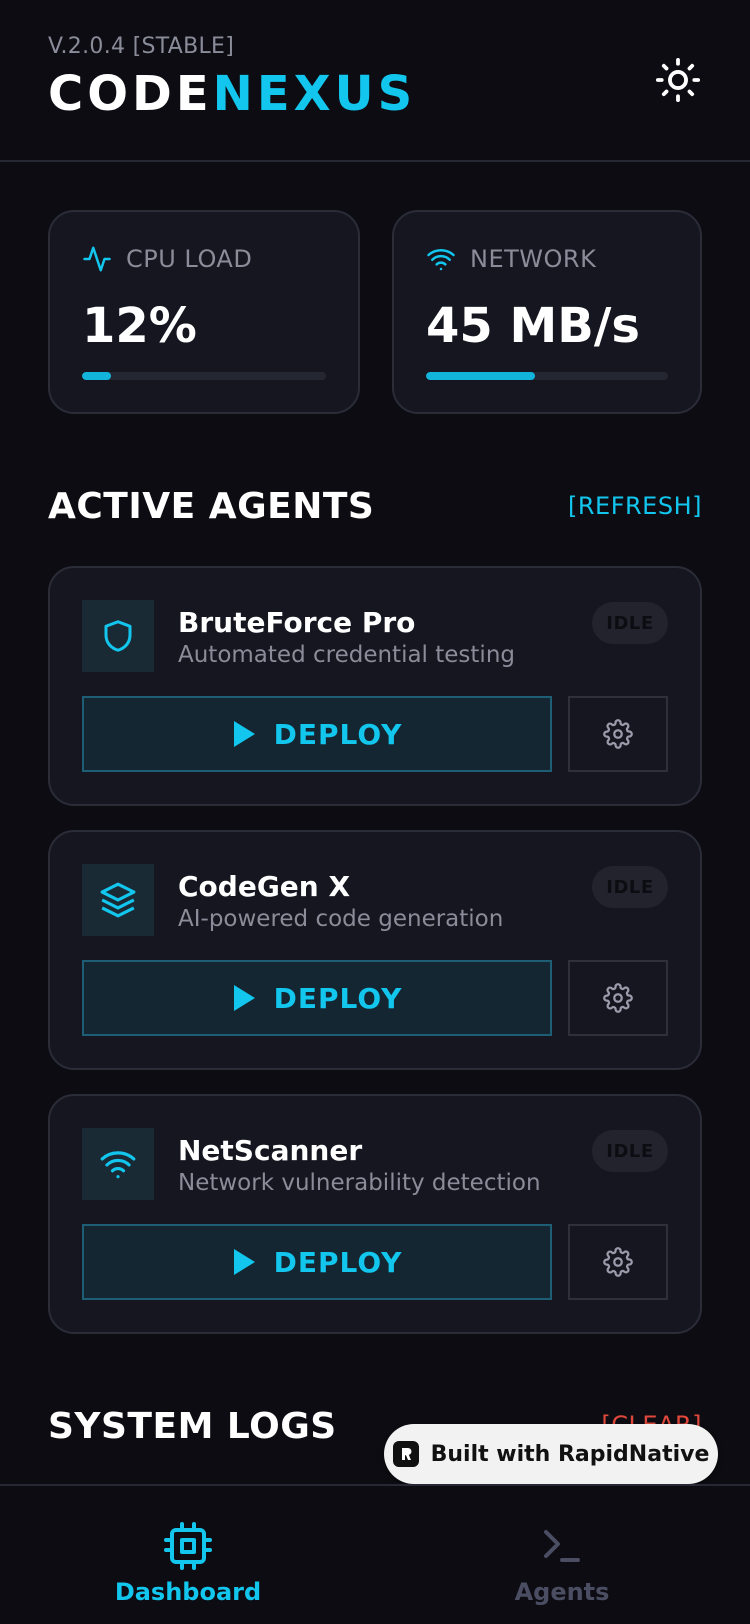  I want to click on network-card: NETWORK 45 MB/s, so click(547, 312).